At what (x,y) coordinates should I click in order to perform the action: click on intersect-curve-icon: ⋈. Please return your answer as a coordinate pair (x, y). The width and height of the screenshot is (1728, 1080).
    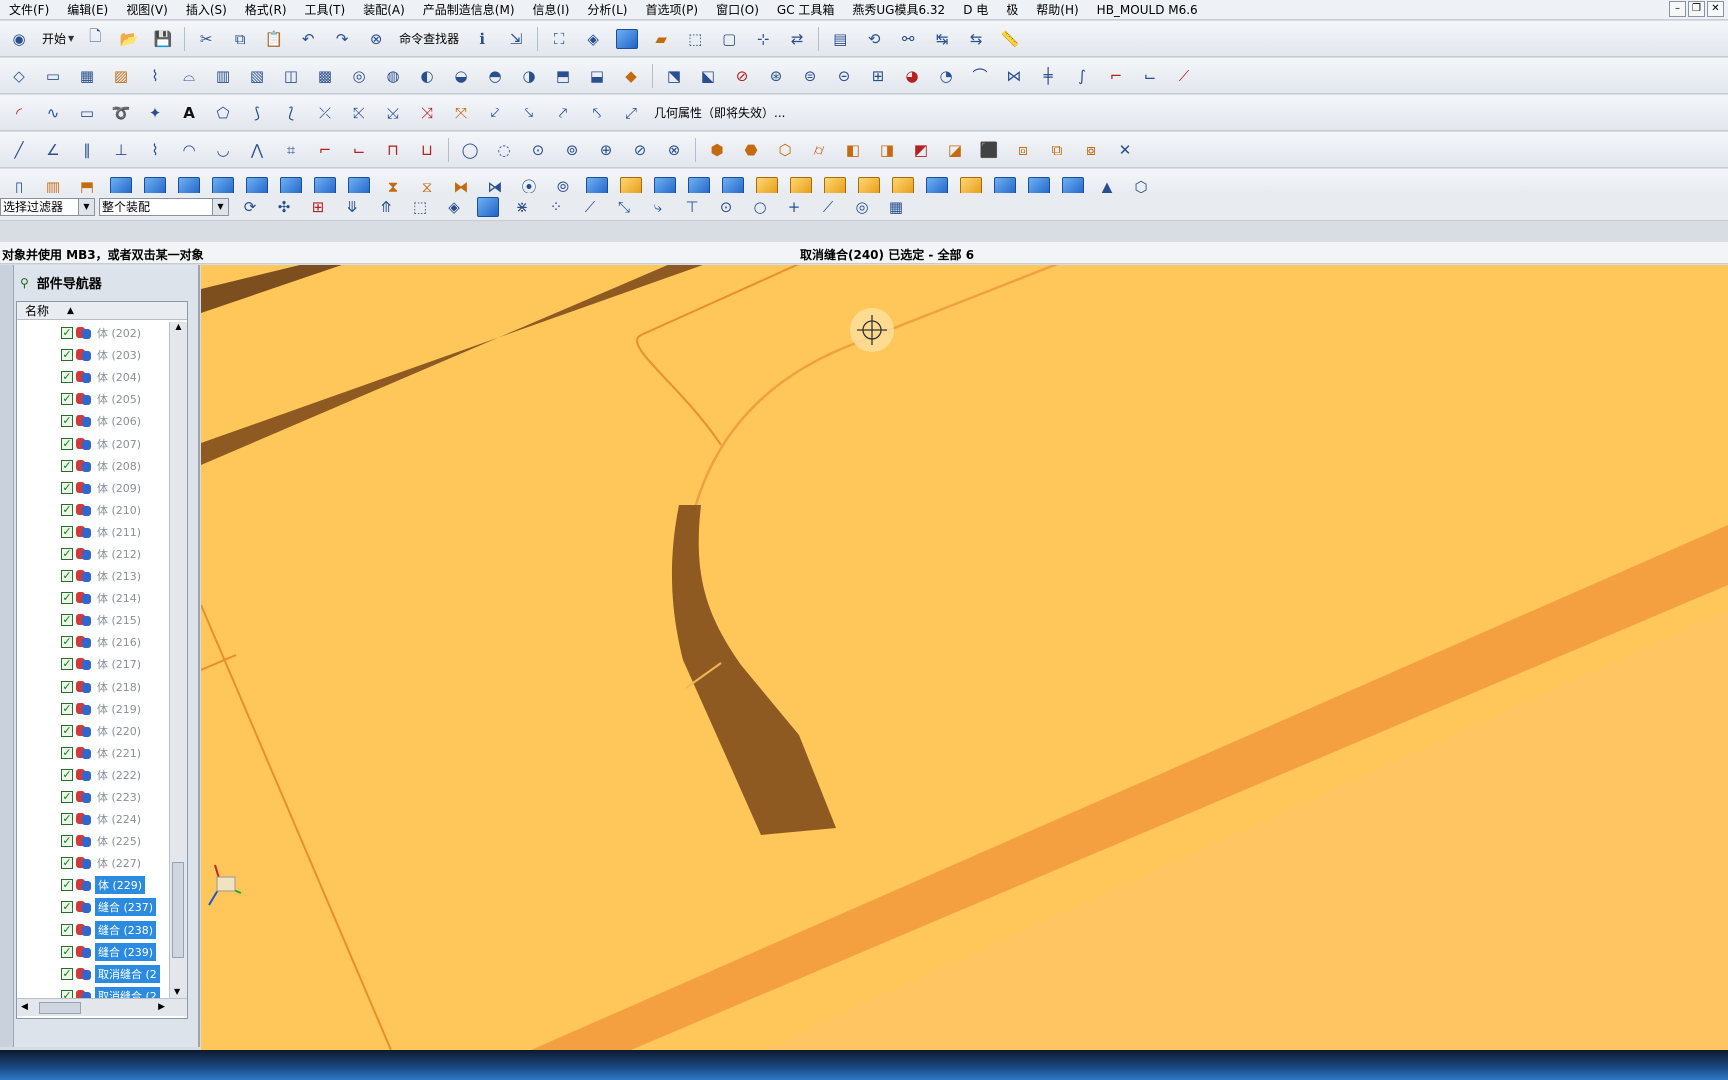
    Looking at the image, I should click on (1014, 76).